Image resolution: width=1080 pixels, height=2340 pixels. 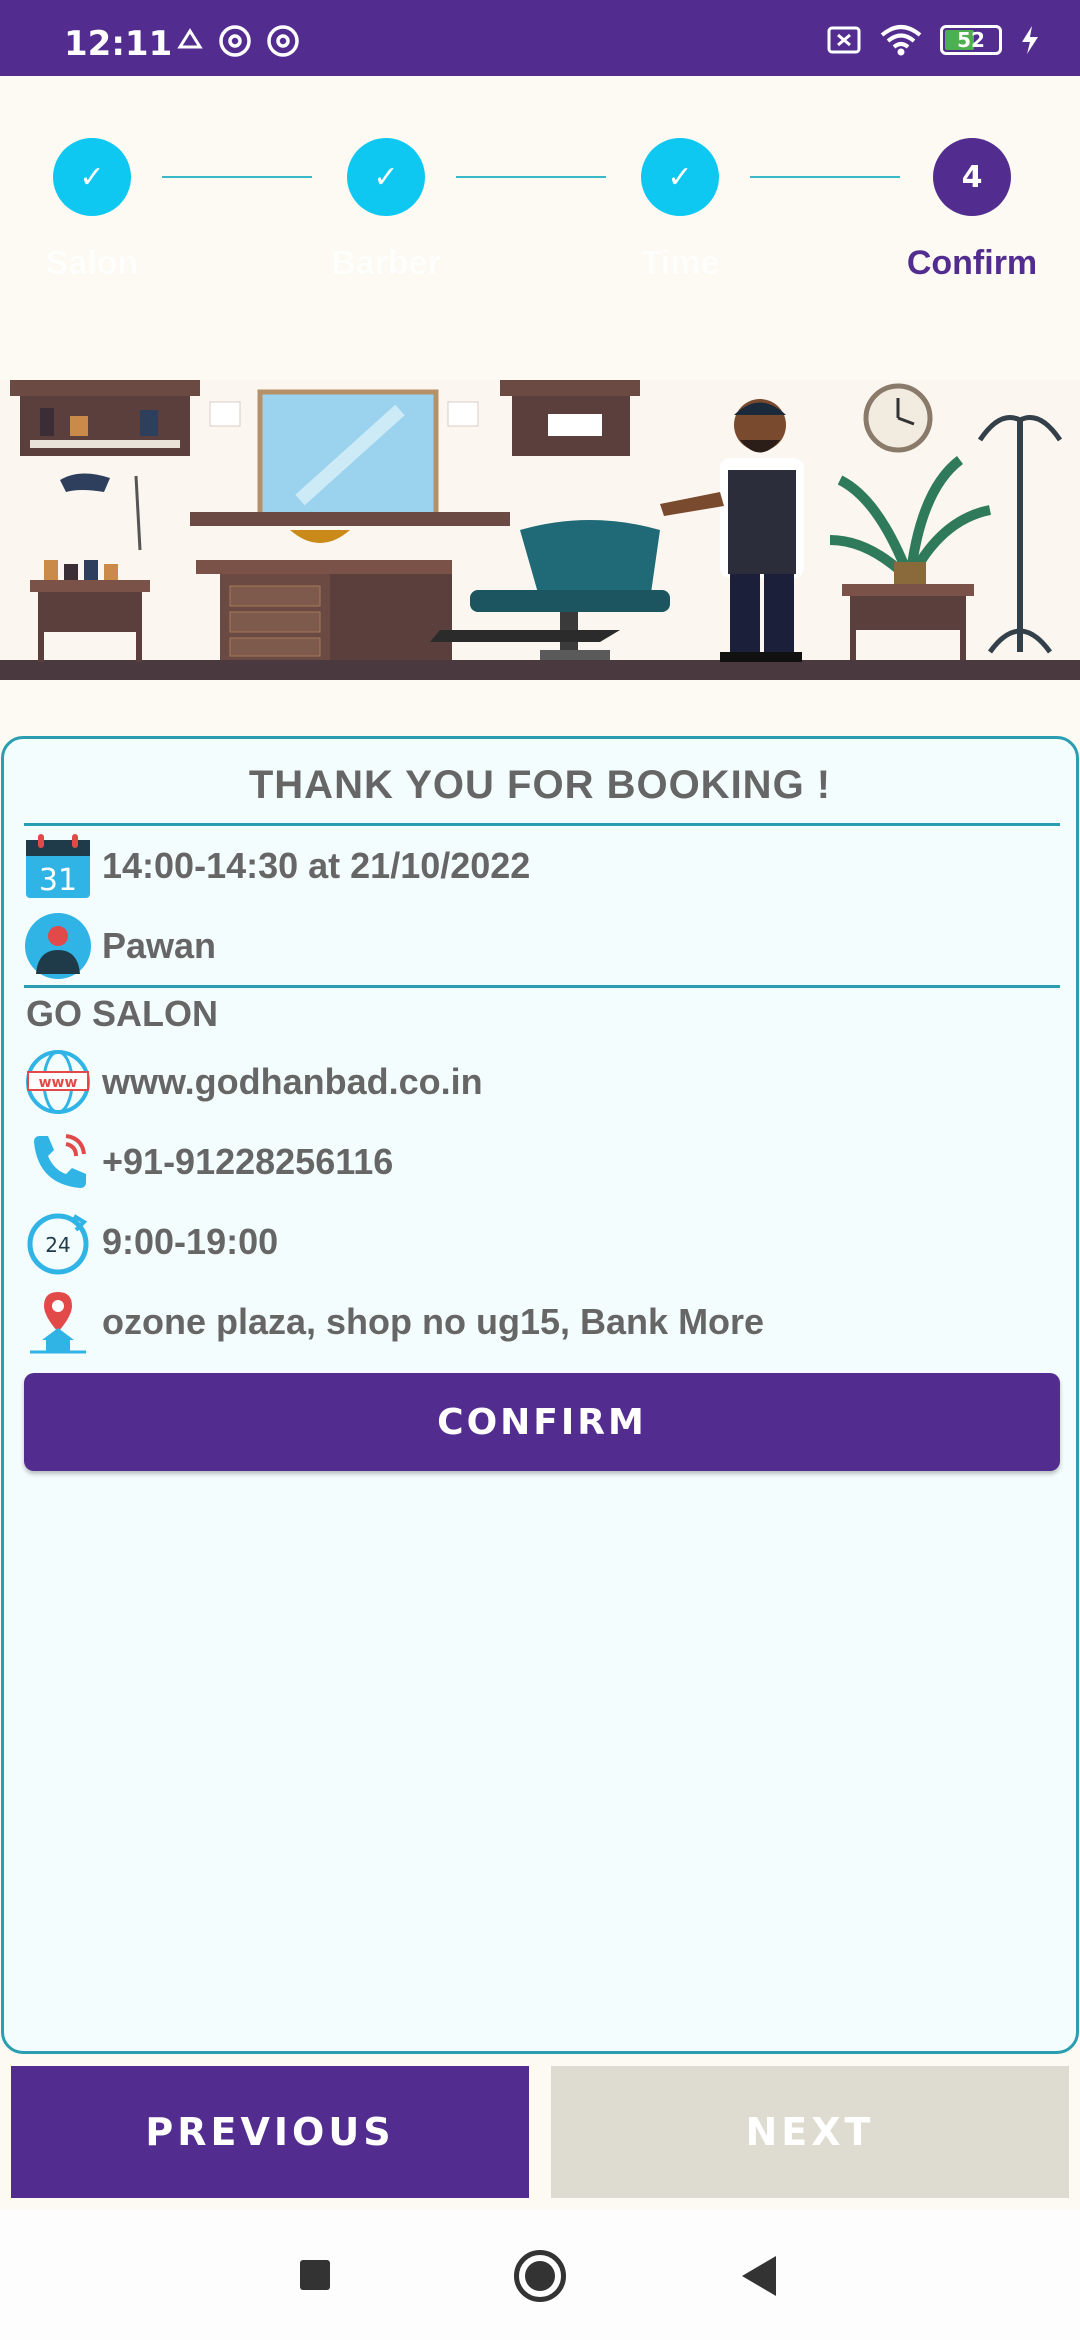 What do you see at coordinates (540, 226) in the screenshot?
I see `booking-stepper: ✓ Salon ✓ Barber ✓ Time 4 Confirm` at bounding box center [540, 226].